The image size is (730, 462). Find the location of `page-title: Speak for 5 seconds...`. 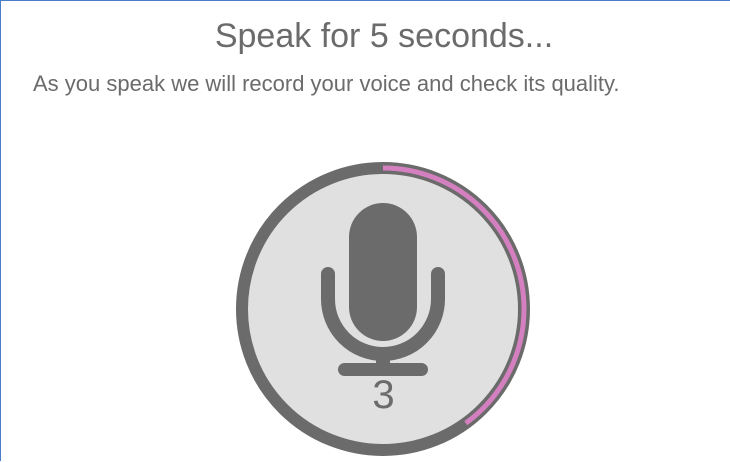

page-title: Speak for 5 seconds... is located at coordinates (384, 36).